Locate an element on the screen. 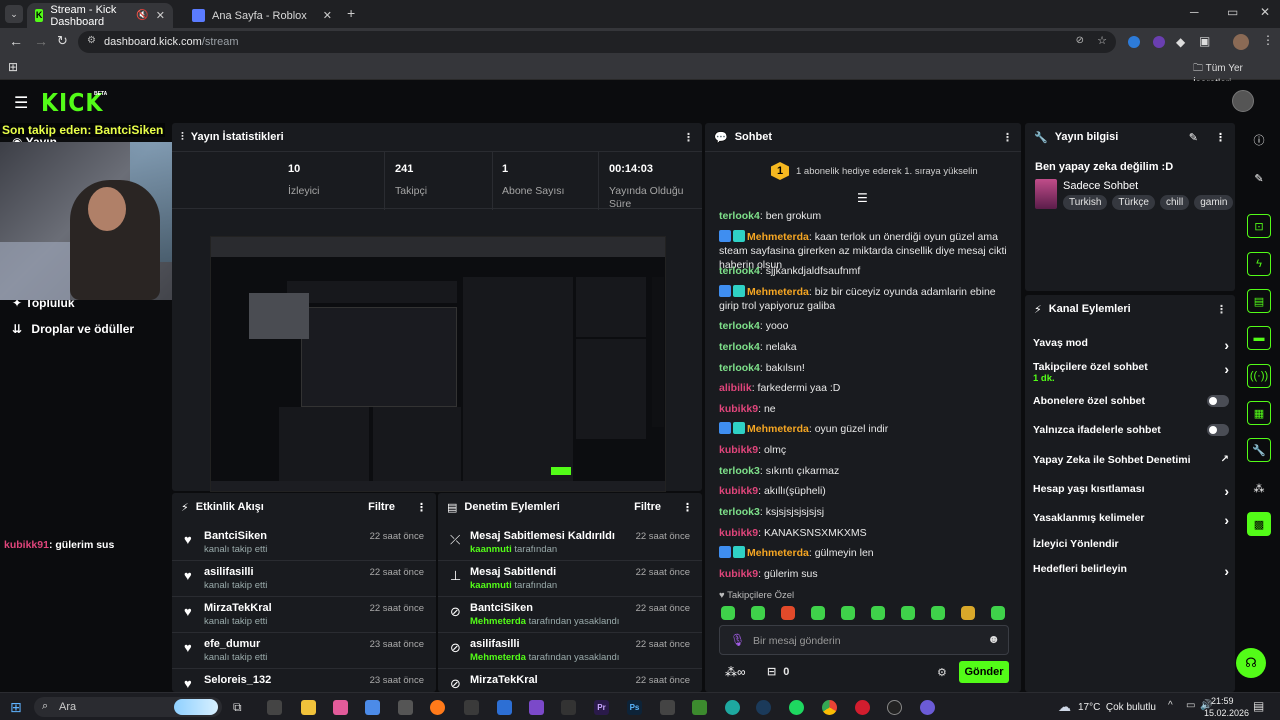 This screenshot has width=1280, height=720. url-field: ⚙ dashboard.kick.com/stream ⊘ ☆ is located at coordinates (597, 42).